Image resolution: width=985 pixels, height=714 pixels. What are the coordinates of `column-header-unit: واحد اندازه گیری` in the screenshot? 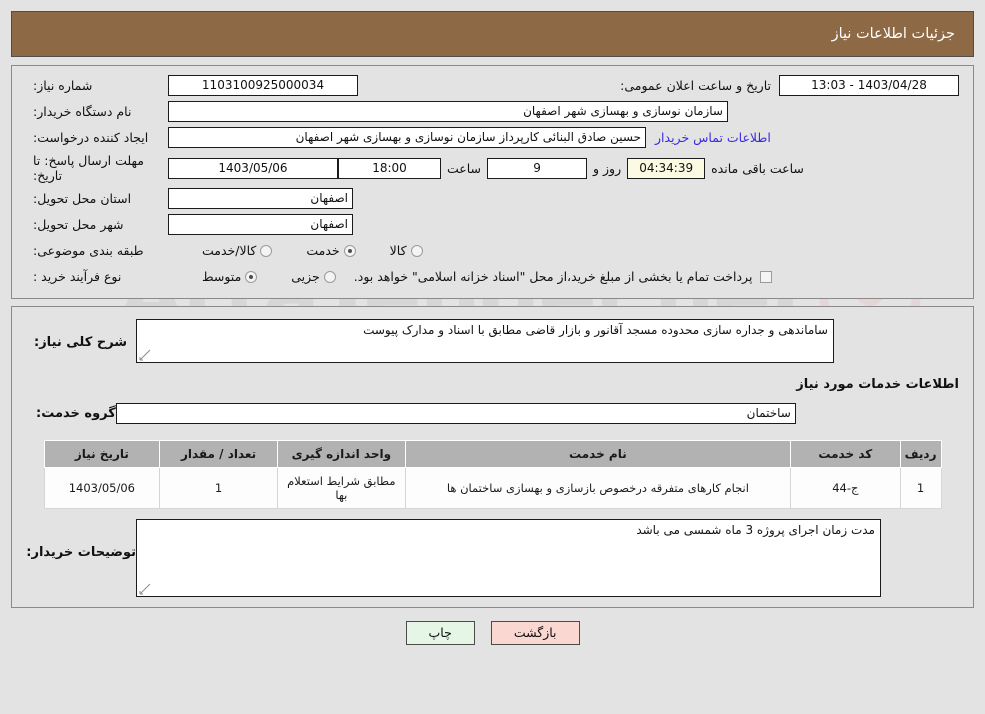 It's located at (341, 454).